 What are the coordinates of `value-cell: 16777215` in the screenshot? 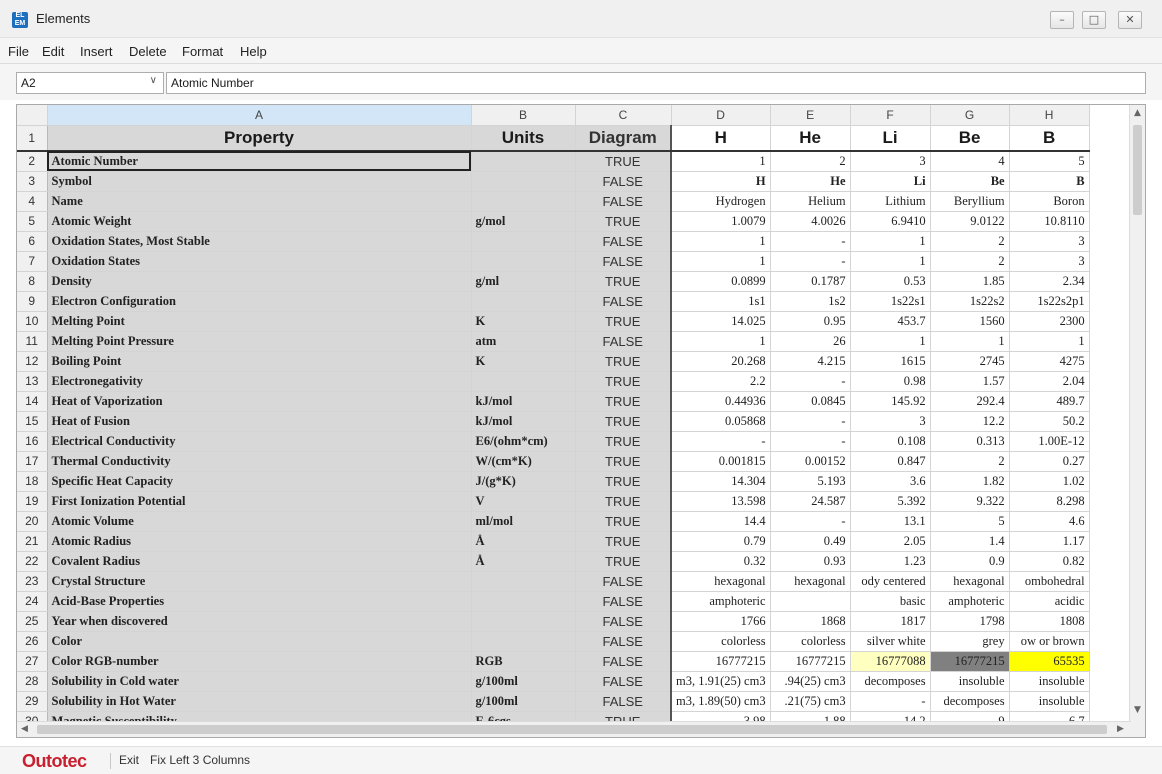 It's located at (810, 661).